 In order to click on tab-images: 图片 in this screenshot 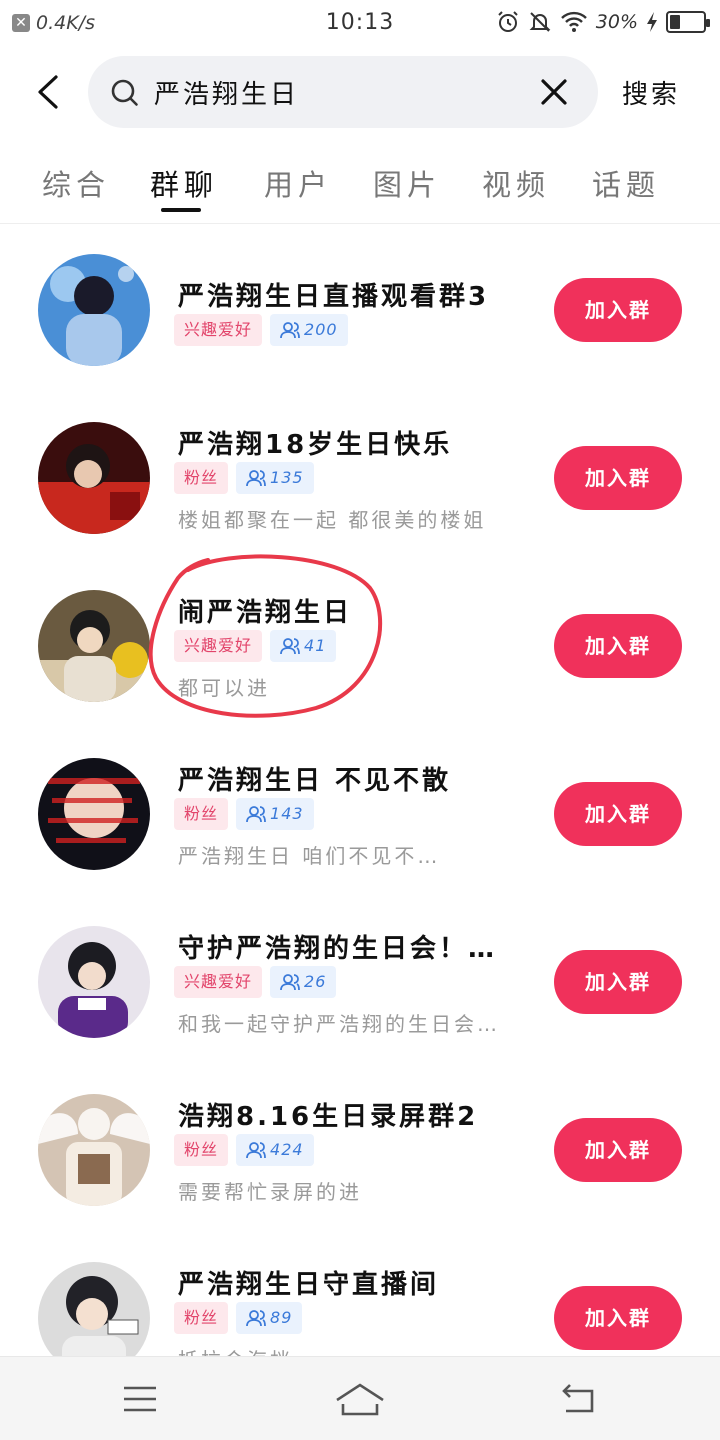, I will do `click(407, 183)`.